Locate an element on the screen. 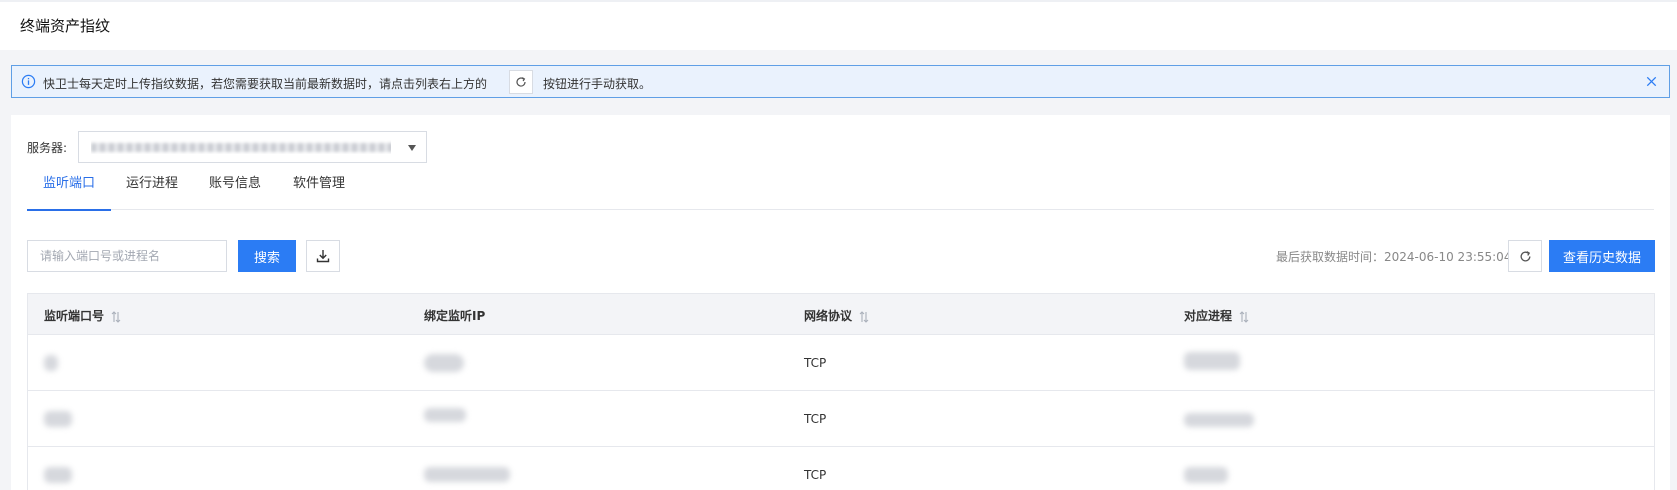 The height and width of the screenshot is (490, 1677). search-button: 搜索 is located at coordinates (267, 256).